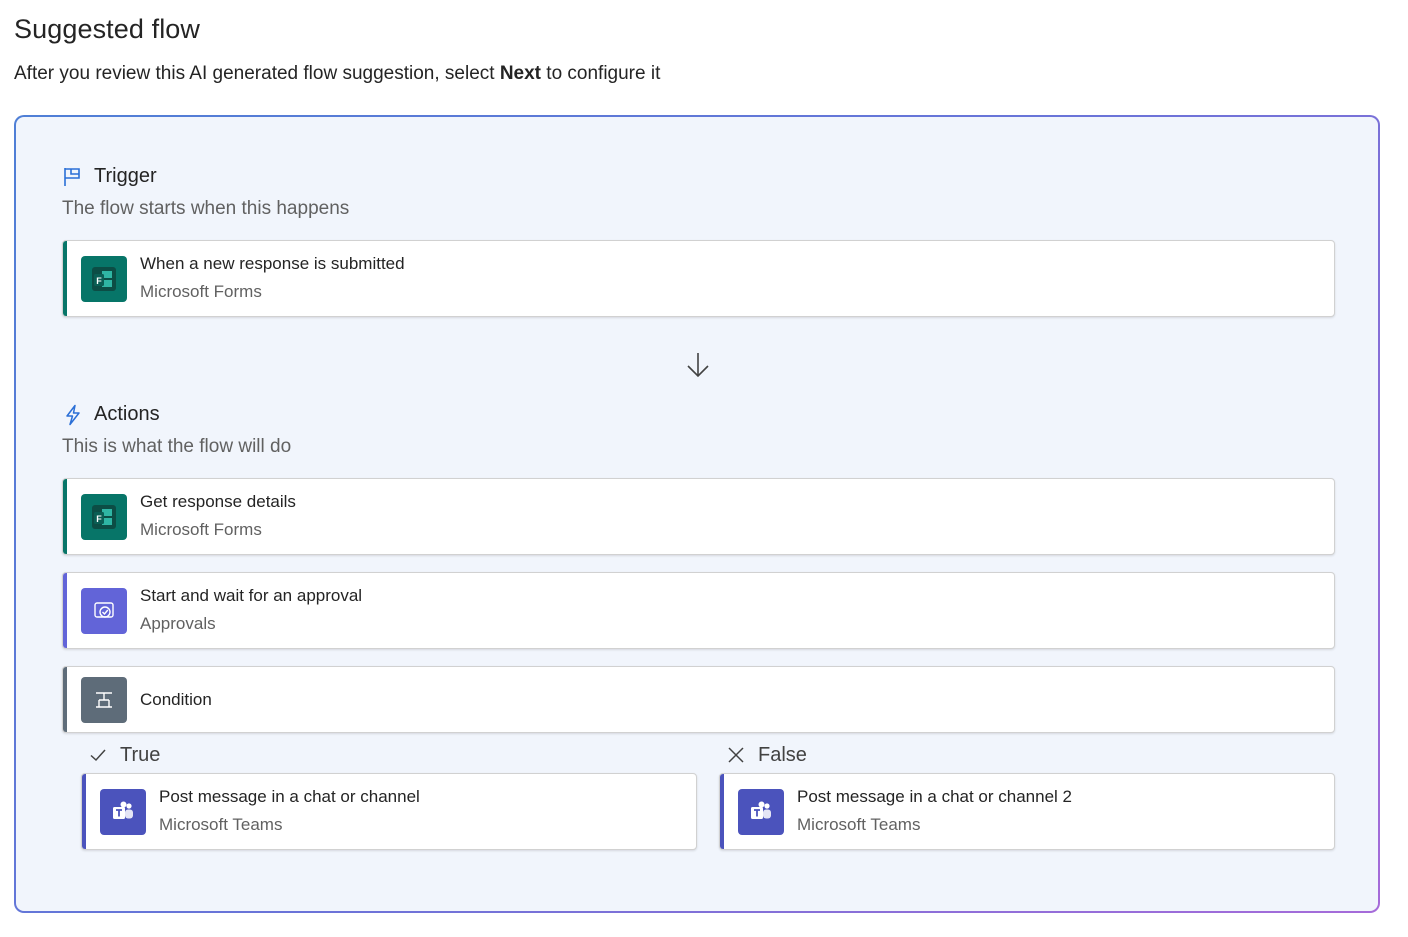  I want to click on checkmark-icon, so click(99, 756).